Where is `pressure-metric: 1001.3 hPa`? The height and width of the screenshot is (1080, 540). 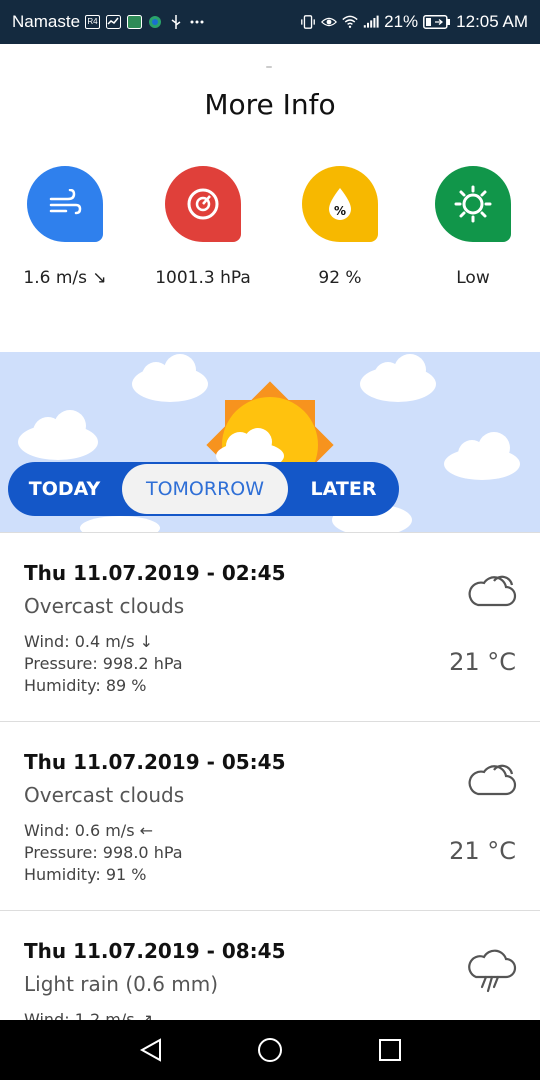 pressure-metric: 1001.3 hPa is located at coordinates (203, 227).